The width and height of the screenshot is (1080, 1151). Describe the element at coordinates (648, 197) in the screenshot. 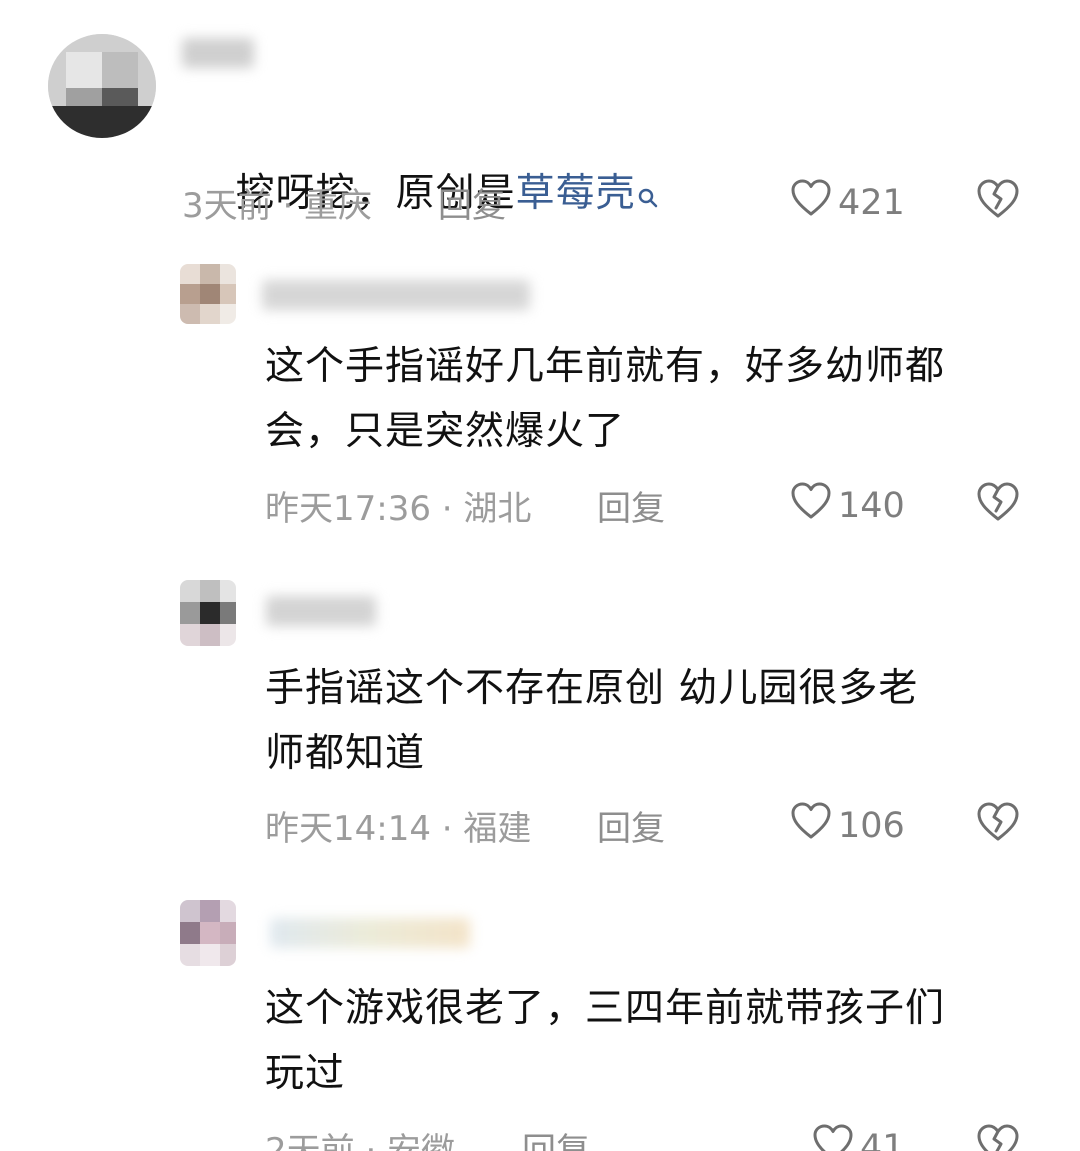

I see `search-icon` at that location.